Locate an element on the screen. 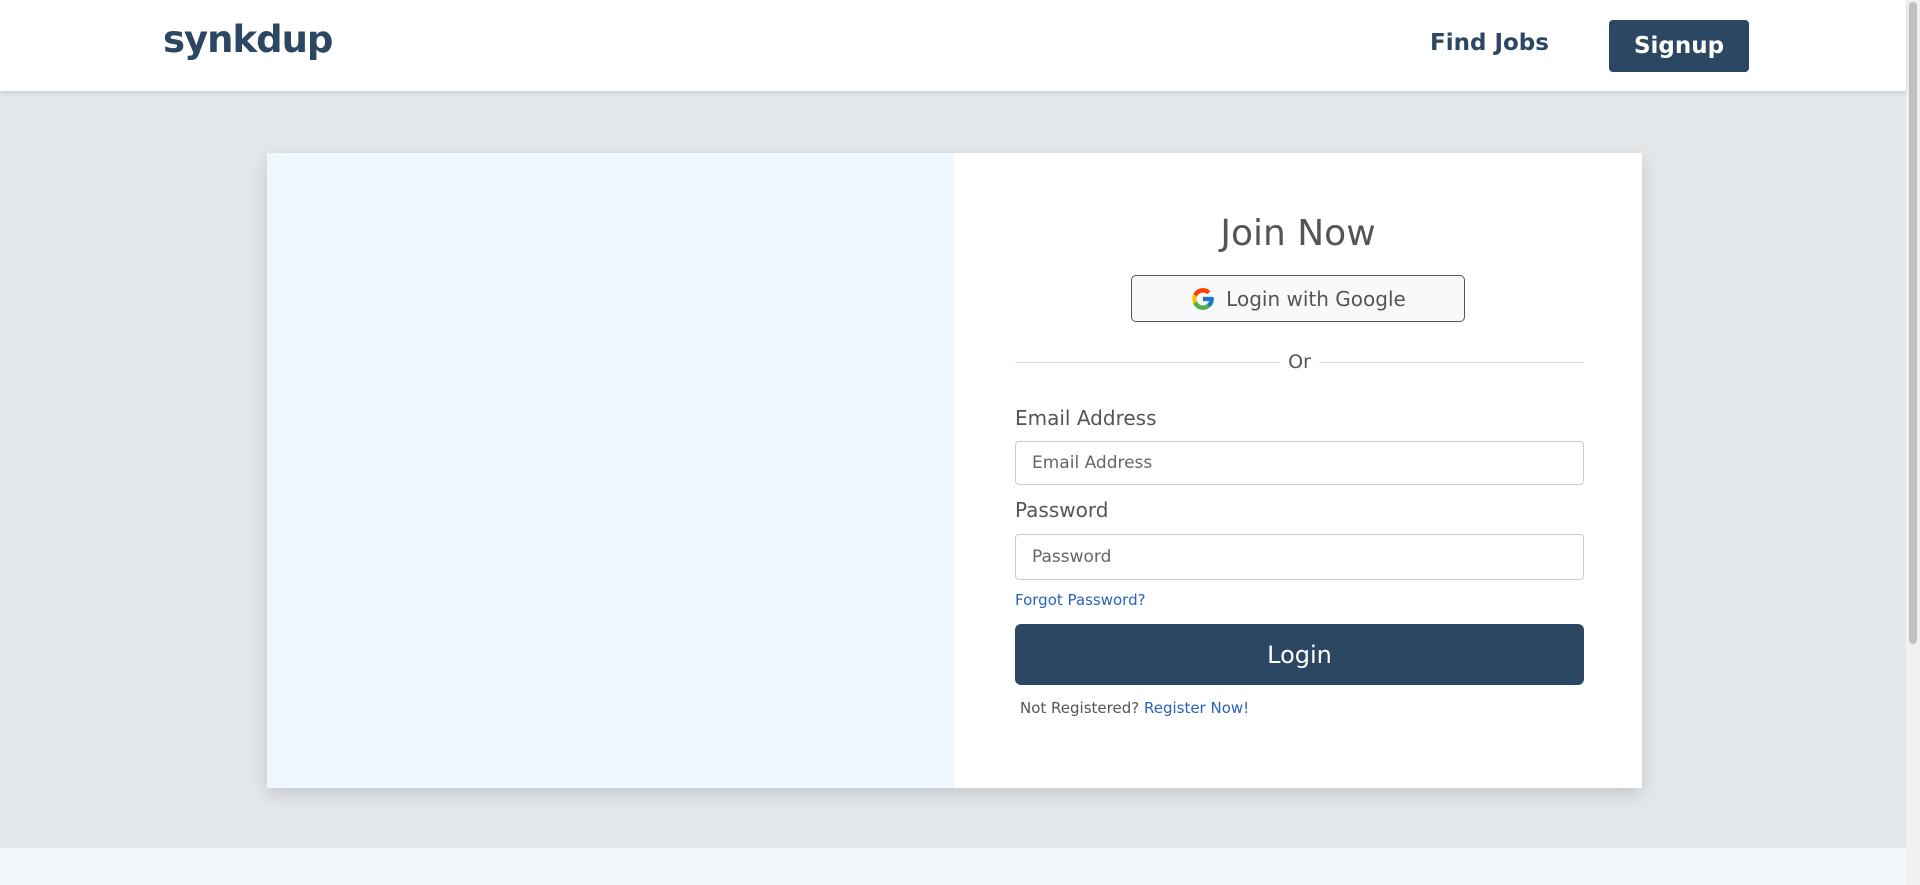 Image resolution: width=1920 pixels, height=885 pixels. find-jobs-link: Find Jobs is located at coordinates (1489, 43).